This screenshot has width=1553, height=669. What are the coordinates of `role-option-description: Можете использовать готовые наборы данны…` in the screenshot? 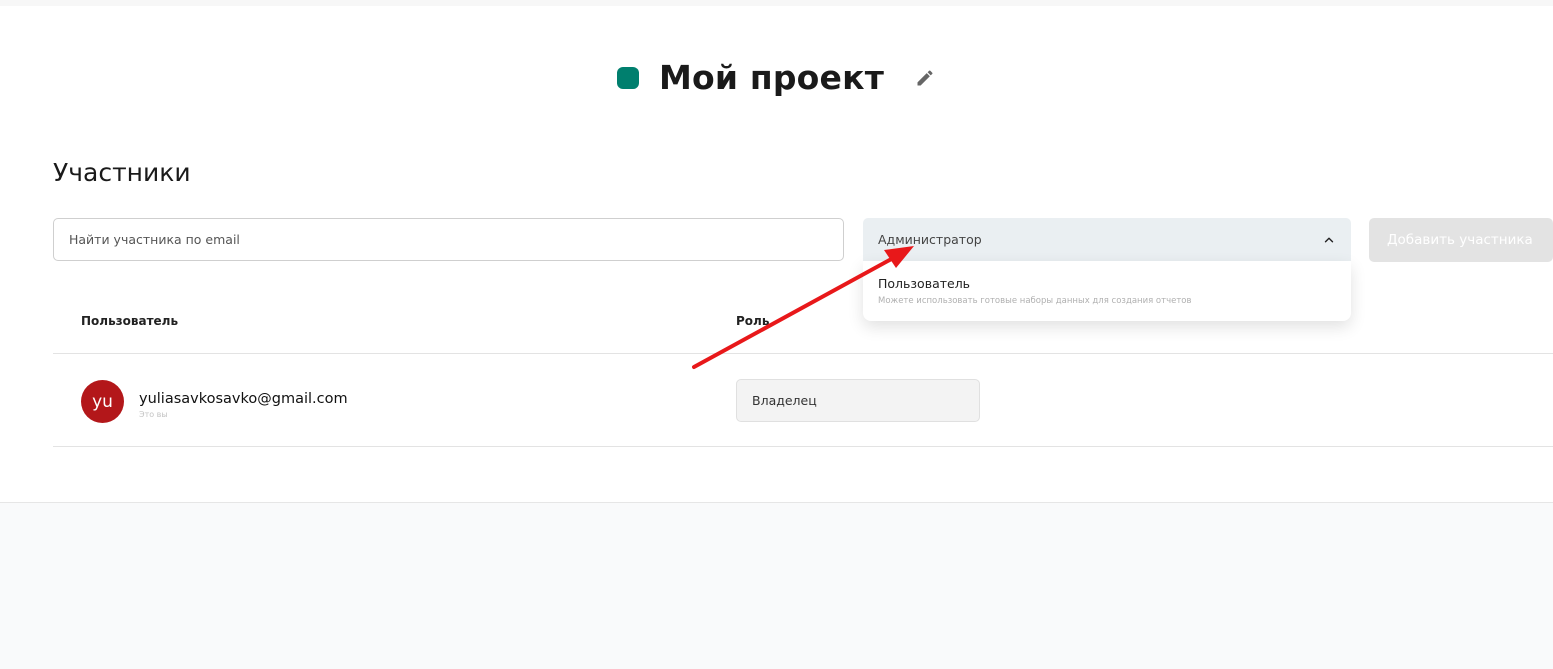 It's located at (1035, 301).